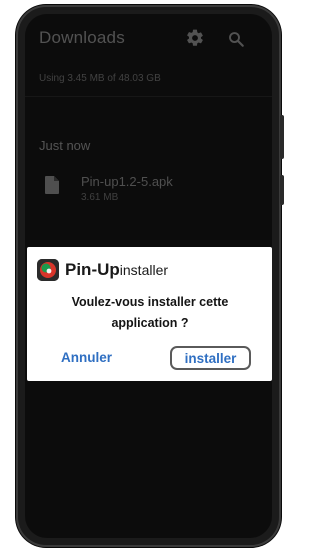  Describe the element at coordinates (86, 357) in the screenshot. I see `cancel-button: Annuler` at that location.